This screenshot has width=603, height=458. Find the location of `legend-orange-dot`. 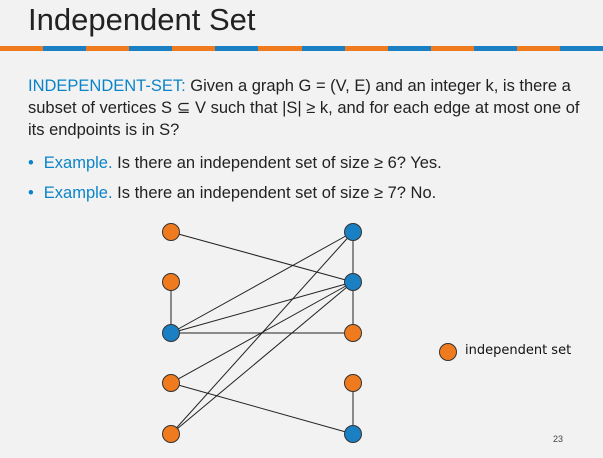

legend-orange-dot is located at coordinates (448, 352).